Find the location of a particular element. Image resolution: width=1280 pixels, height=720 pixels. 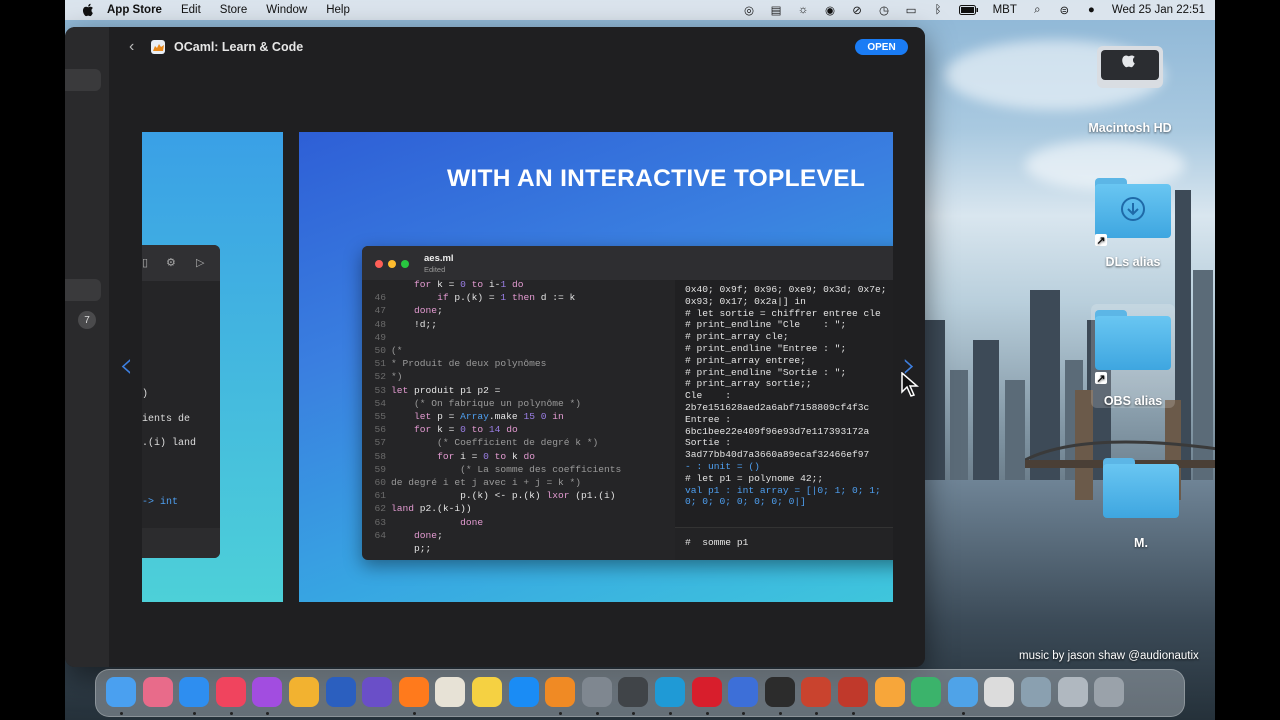

dock-photos-icon is located at coordinates (304, 692).